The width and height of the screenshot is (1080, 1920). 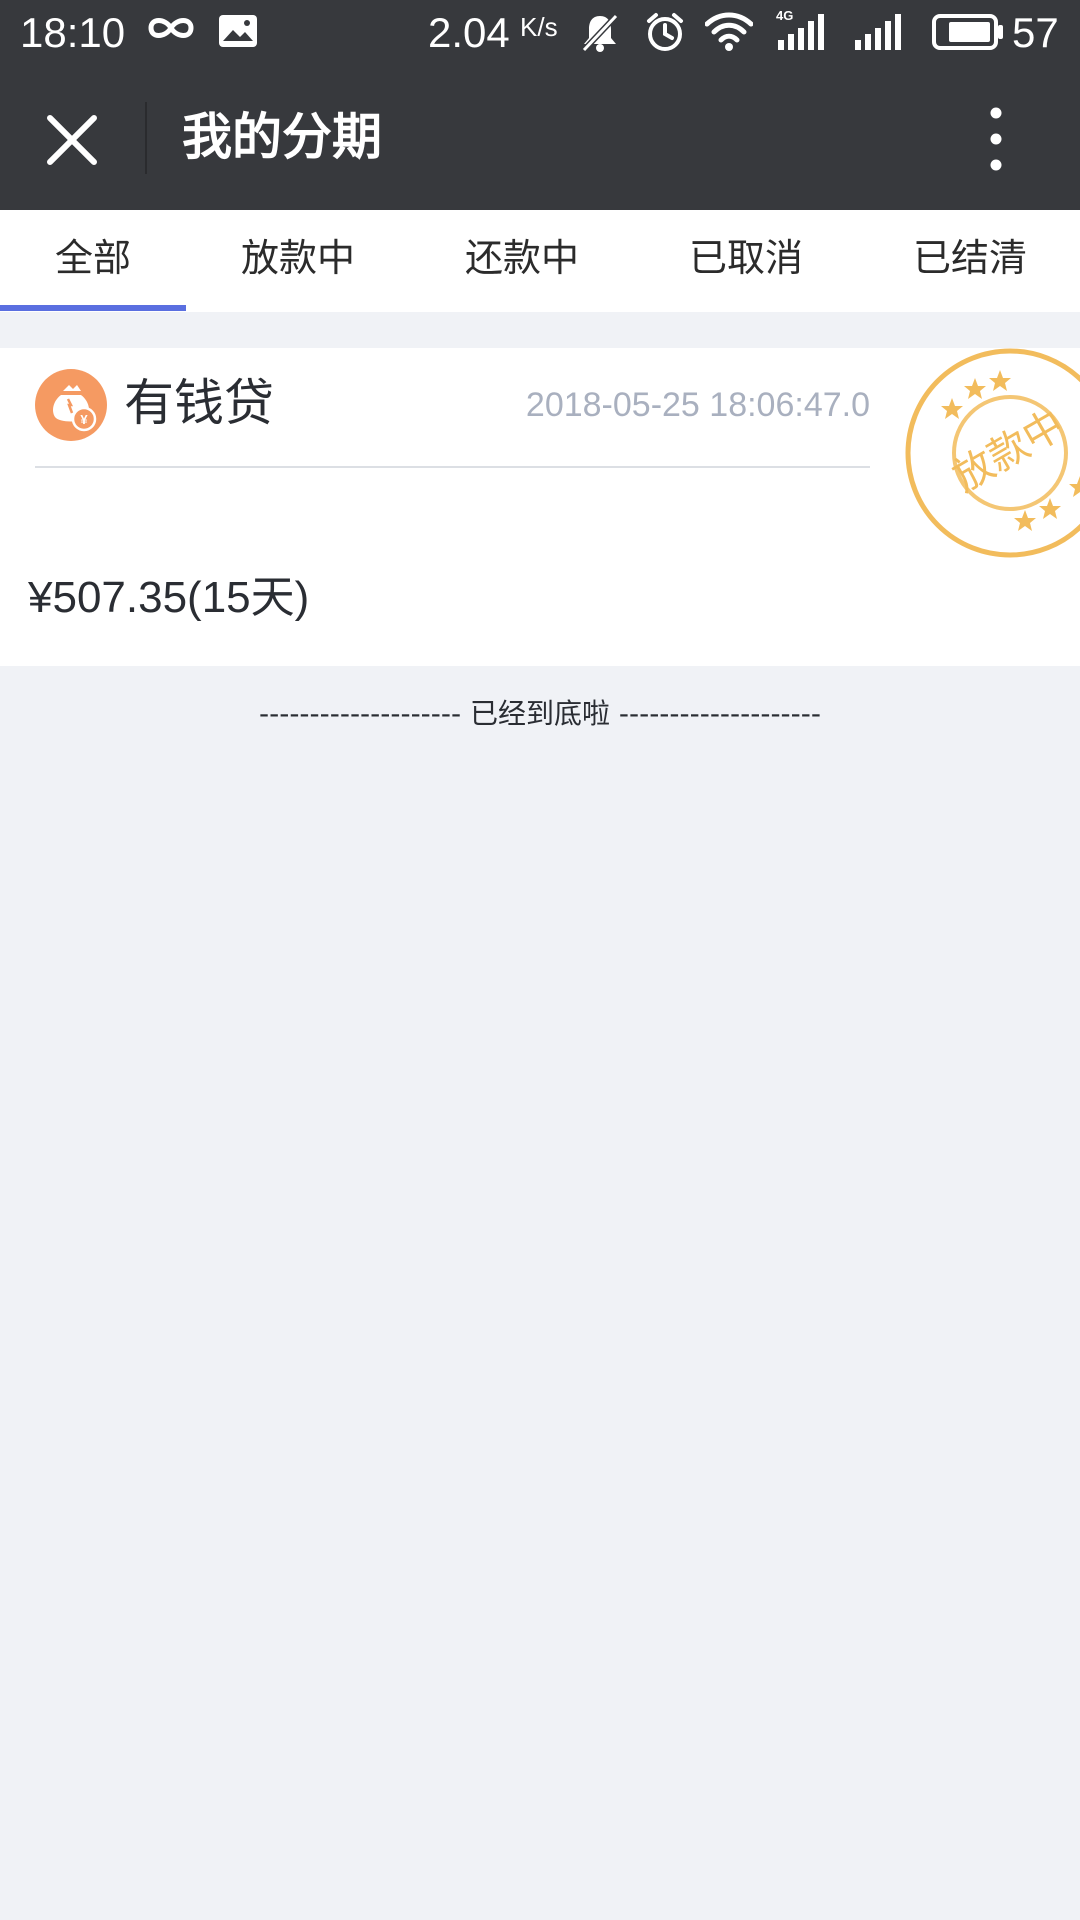 I want to click on lender-name: 有钱贷, so click(x=199, y=403).